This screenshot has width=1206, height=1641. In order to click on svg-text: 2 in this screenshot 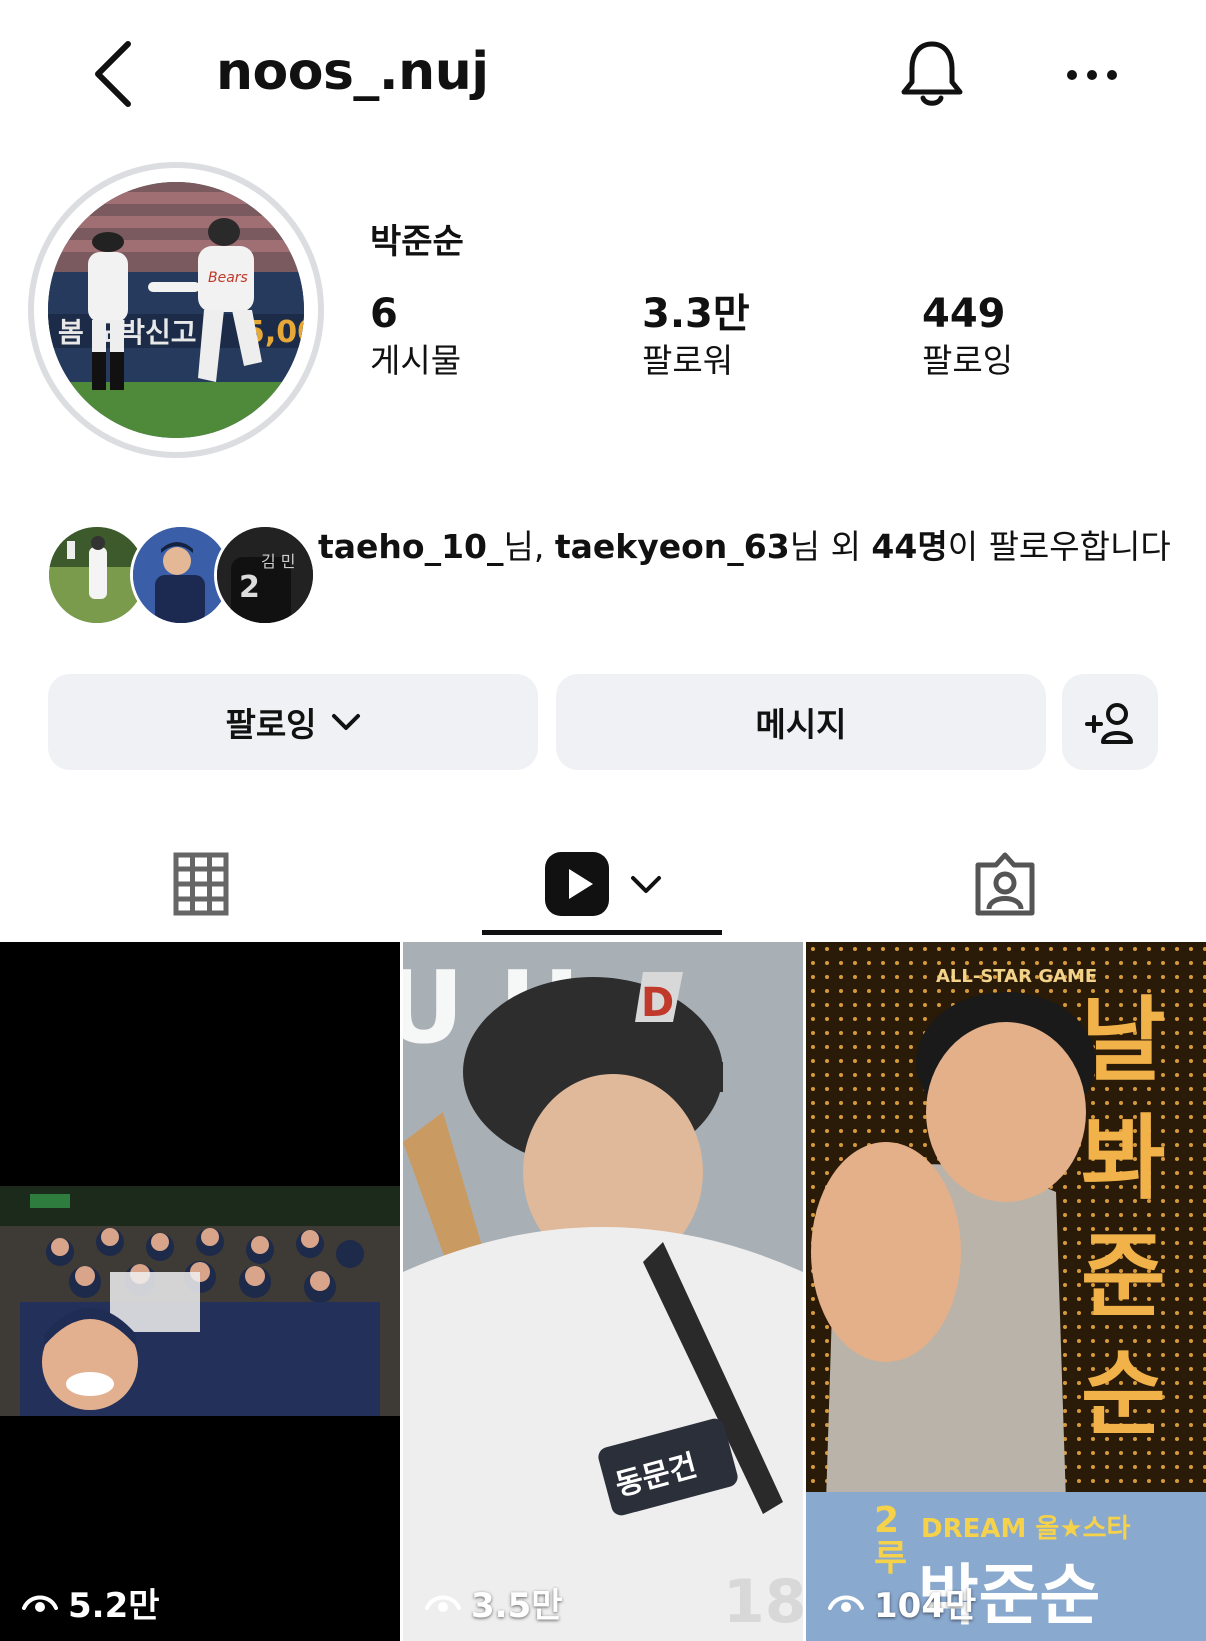, I will do `click(249, 587)`.